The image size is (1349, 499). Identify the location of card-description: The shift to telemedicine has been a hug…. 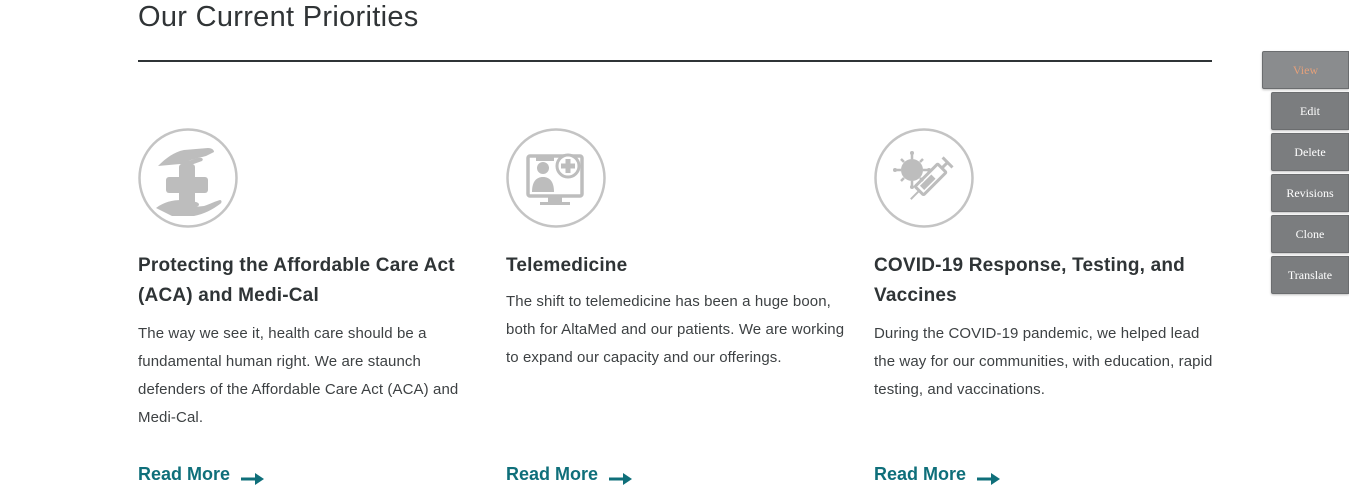
(675, 329).